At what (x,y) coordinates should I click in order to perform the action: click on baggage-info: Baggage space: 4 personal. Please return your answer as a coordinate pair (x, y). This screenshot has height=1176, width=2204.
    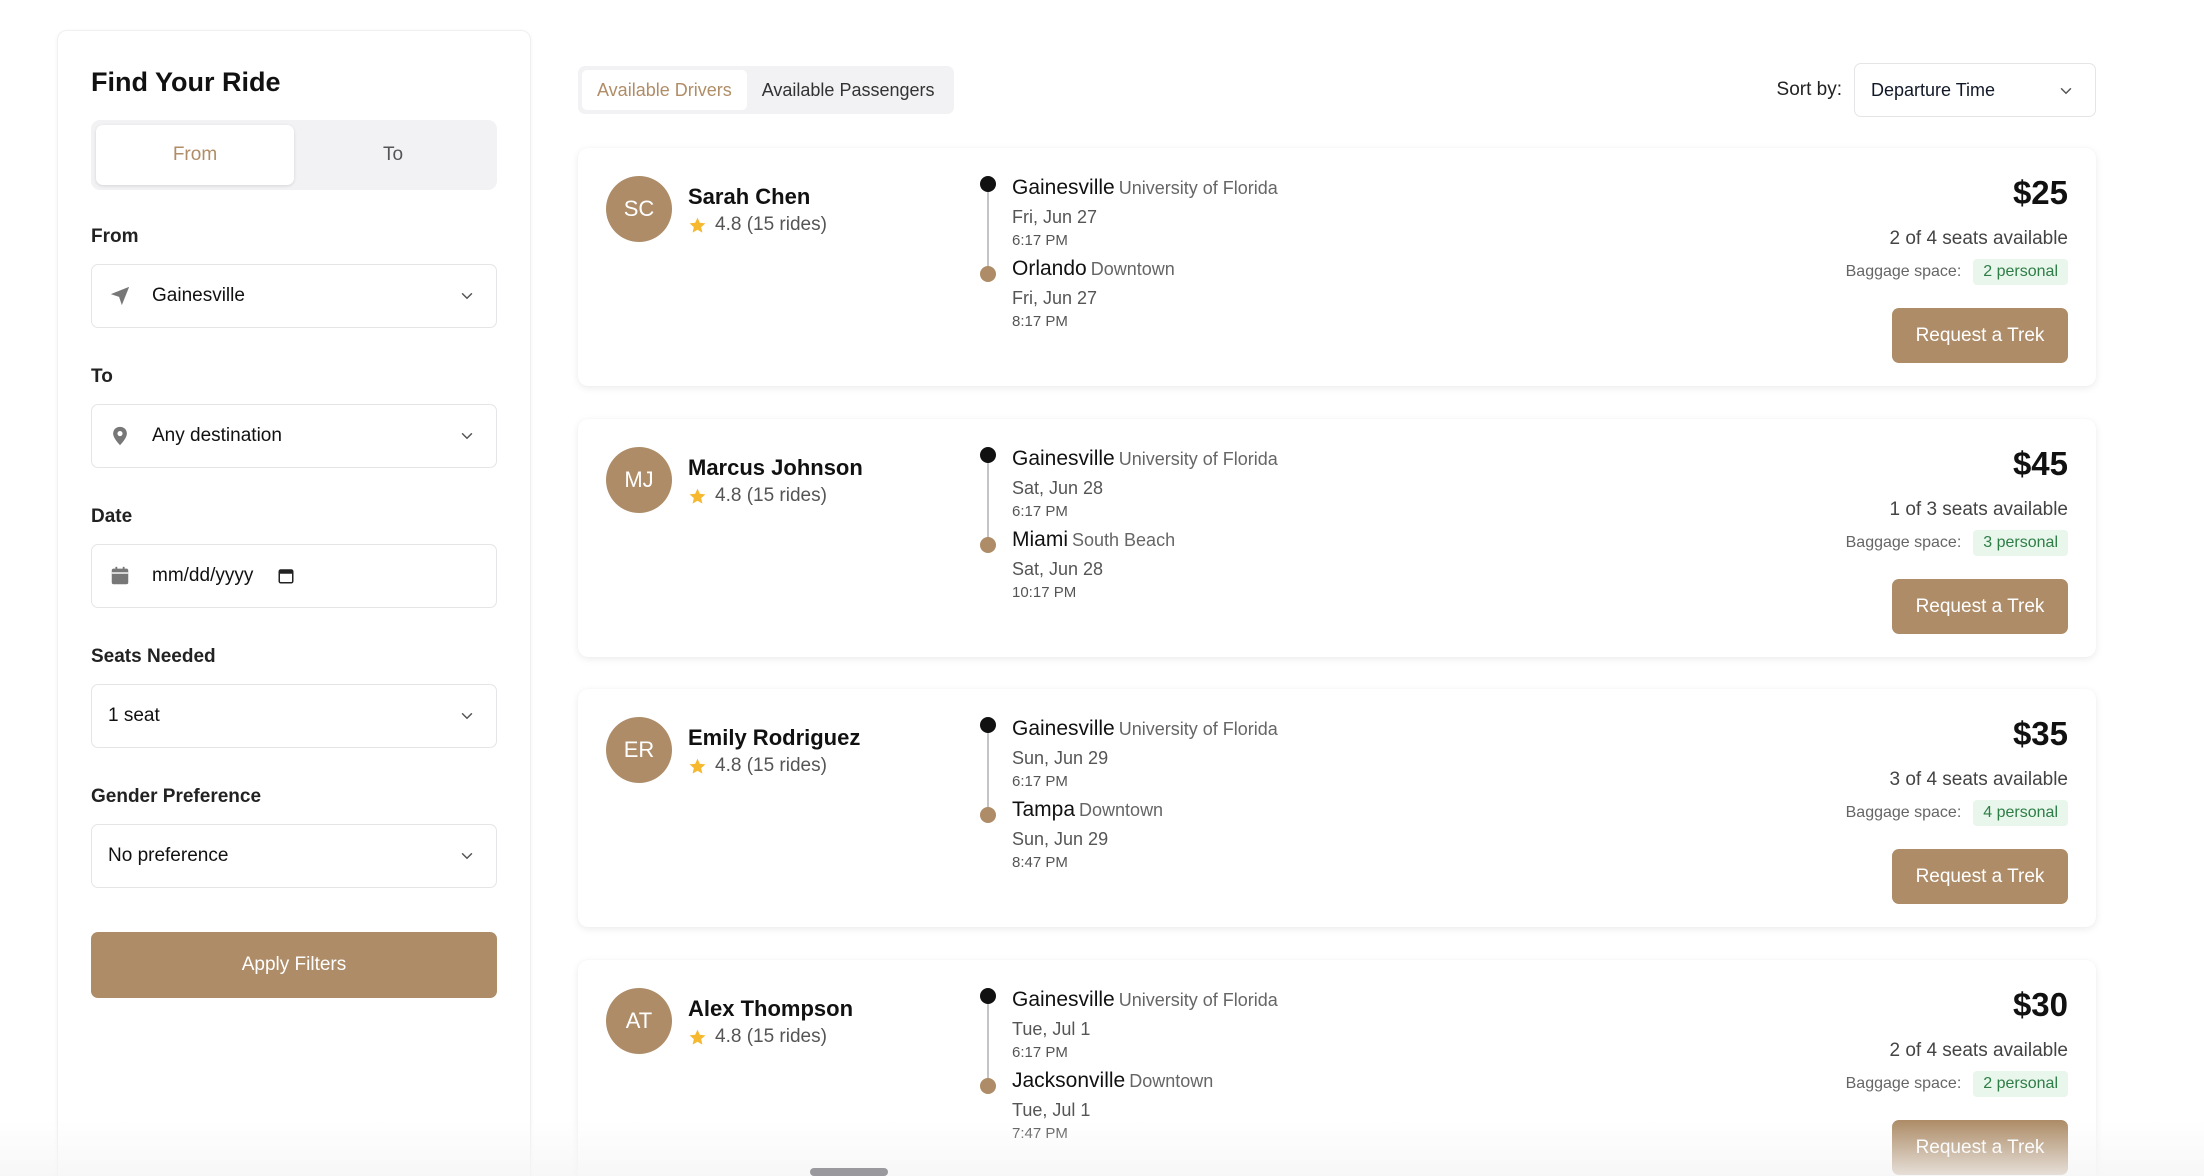
    Looking at the image, I should click on (1957, 813).